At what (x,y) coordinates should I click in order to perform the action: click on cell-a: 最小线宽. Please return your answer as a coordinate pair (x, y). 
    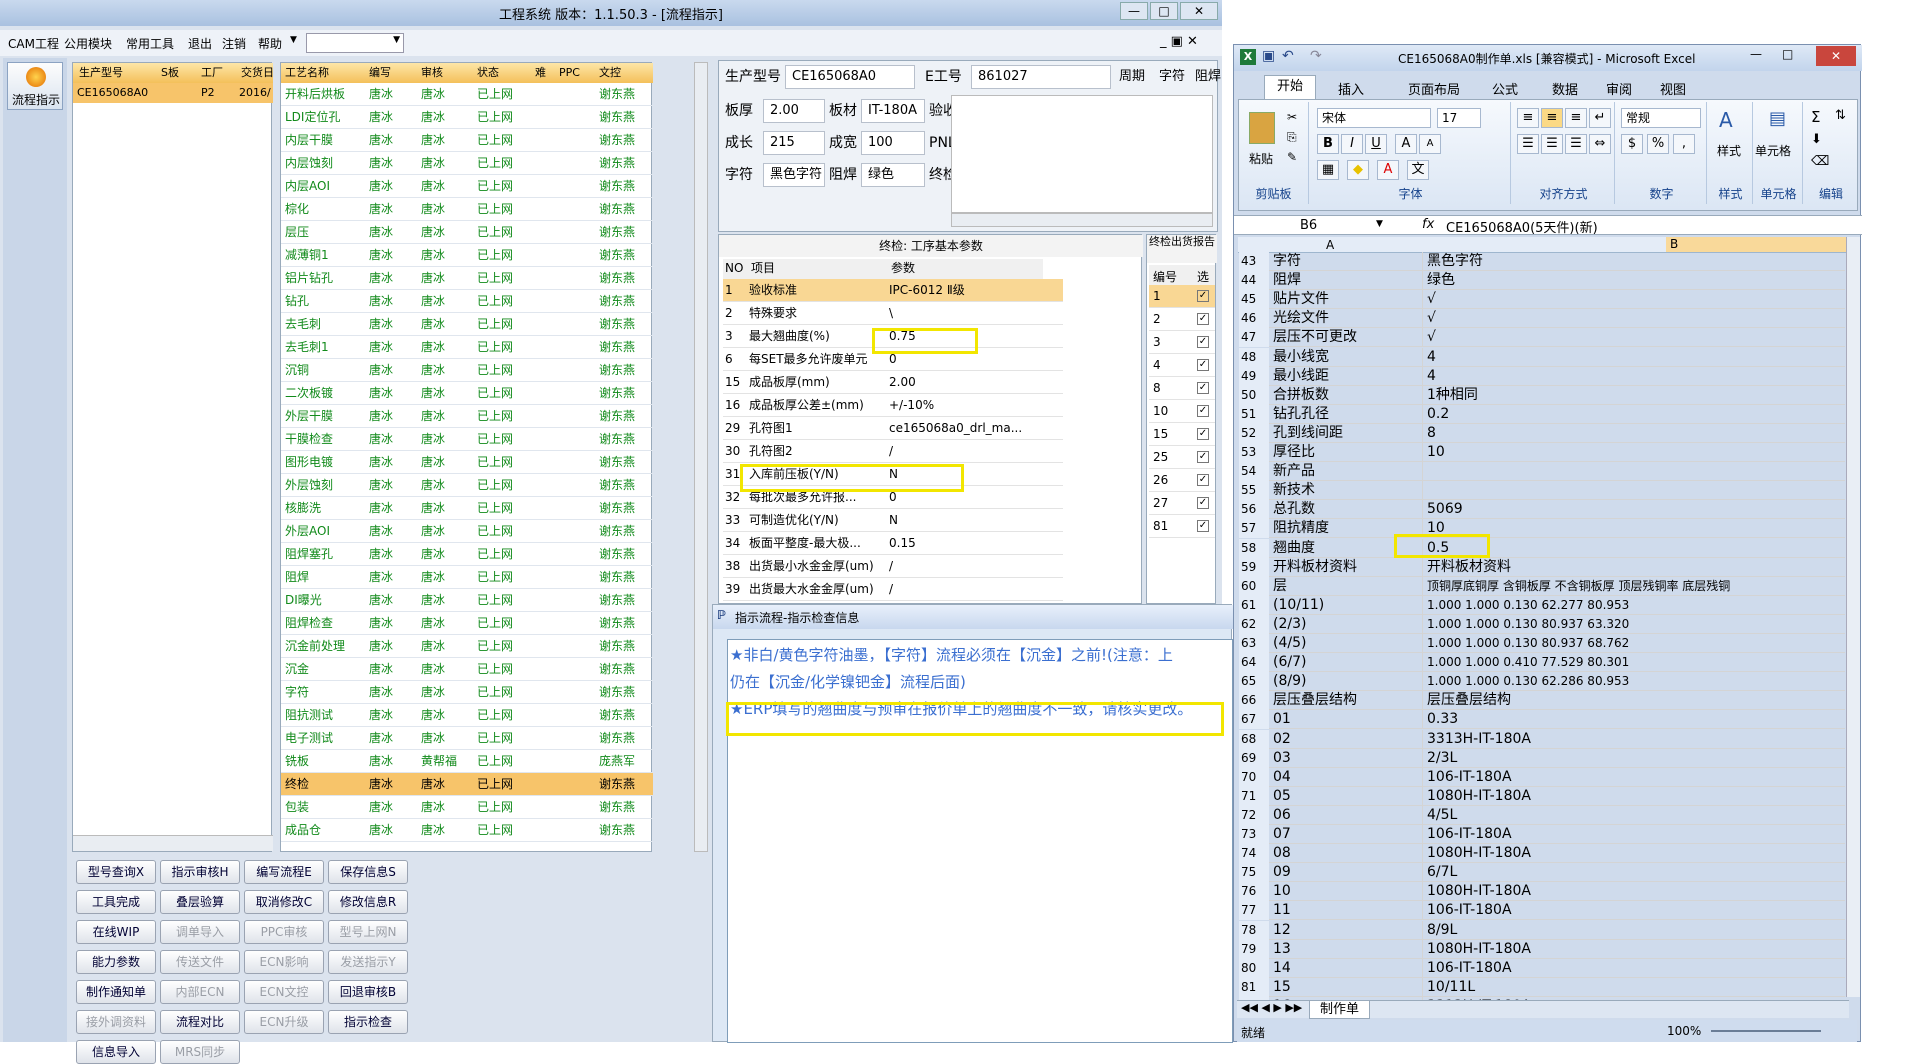
    Looking at the image, I should click on (1348, 357).